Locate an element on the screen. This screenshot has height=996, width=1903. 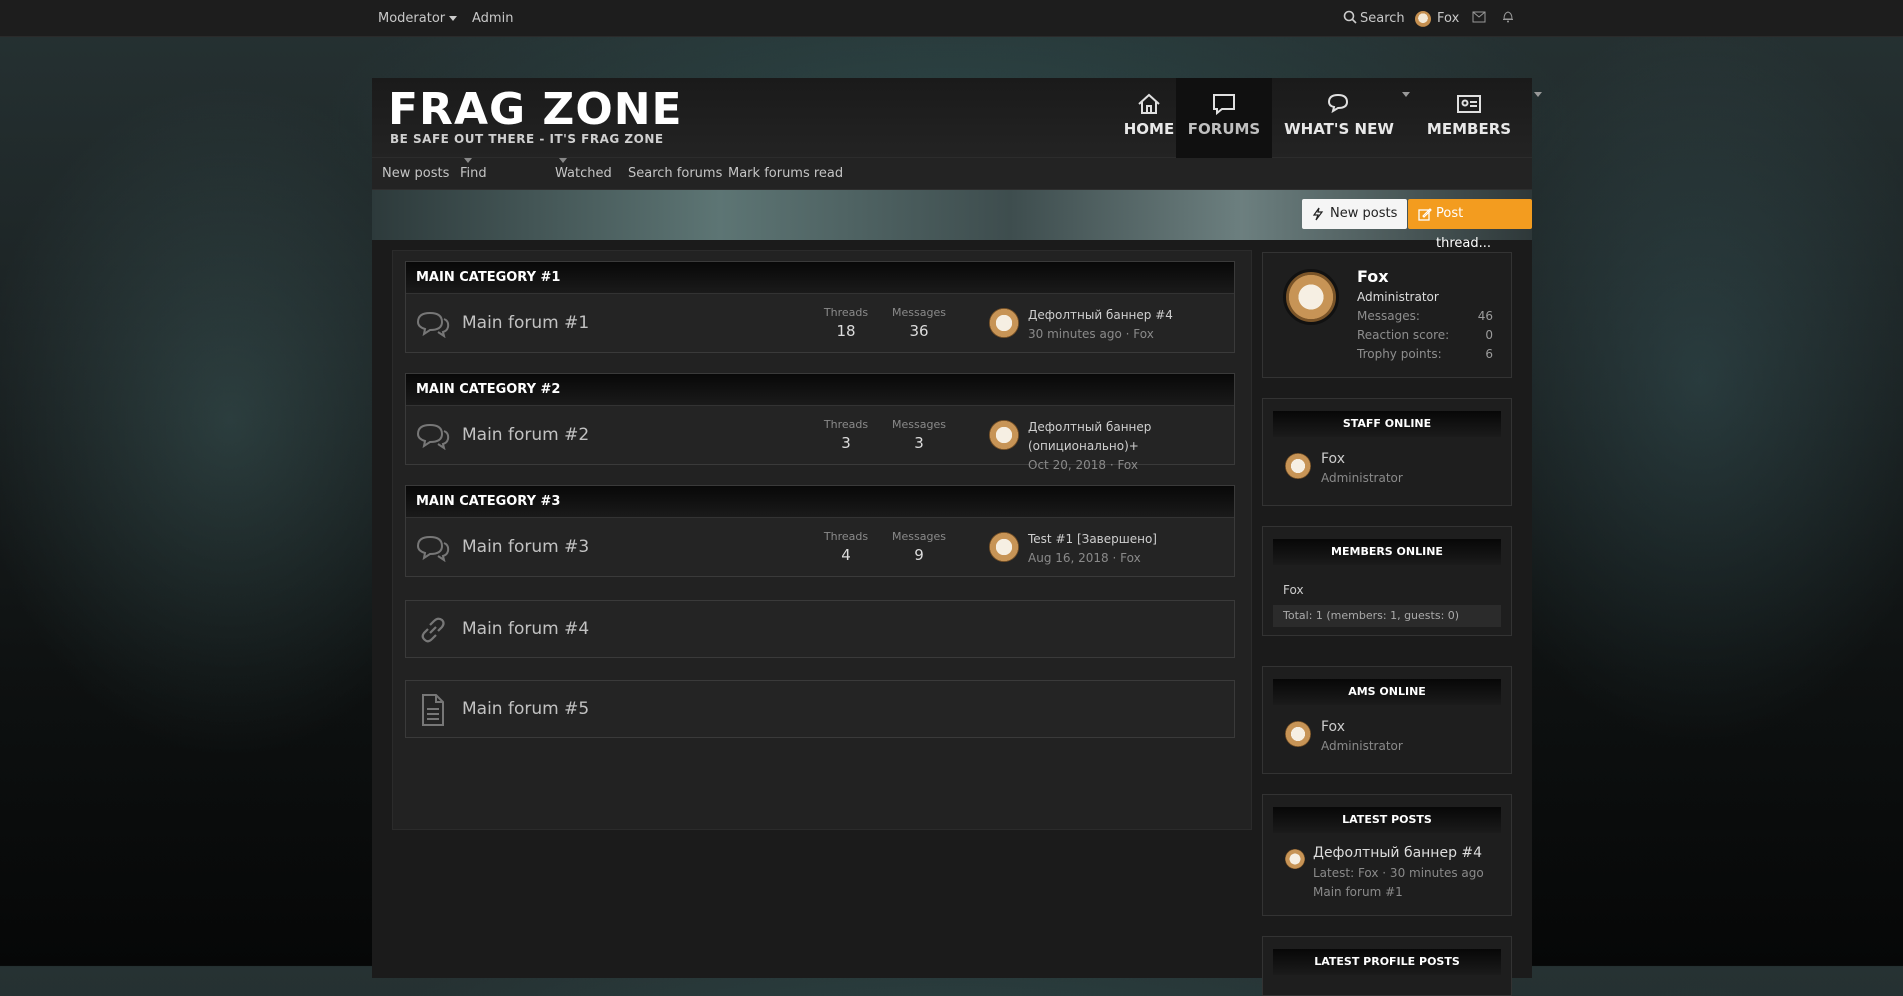
forum-title: Main forum #5 is located at coordinates (525, 709).